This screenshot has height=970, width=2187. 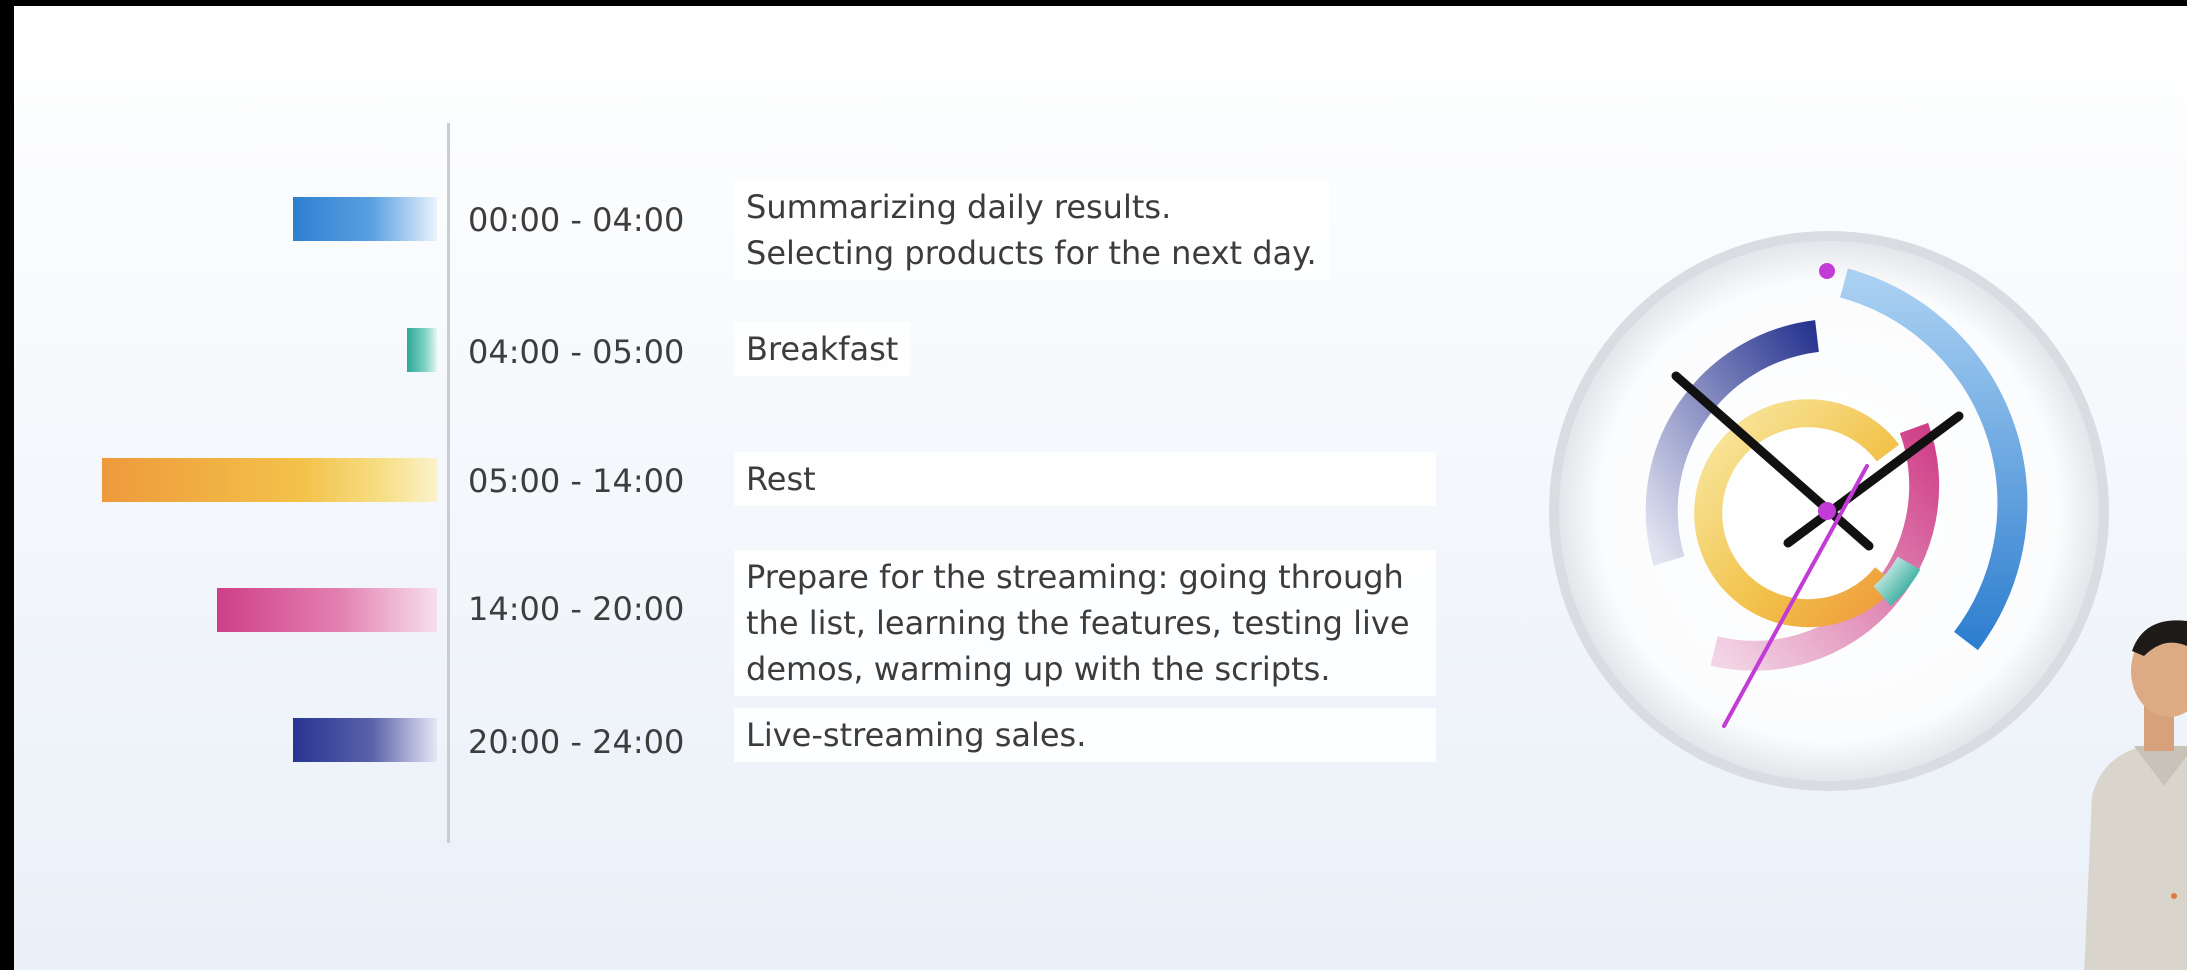 What do you see at coordinates (576, 481) in the screenshot?
I see `time-range-0500-1400: 05:00 - 14:00` at bounding box center [576, 481].